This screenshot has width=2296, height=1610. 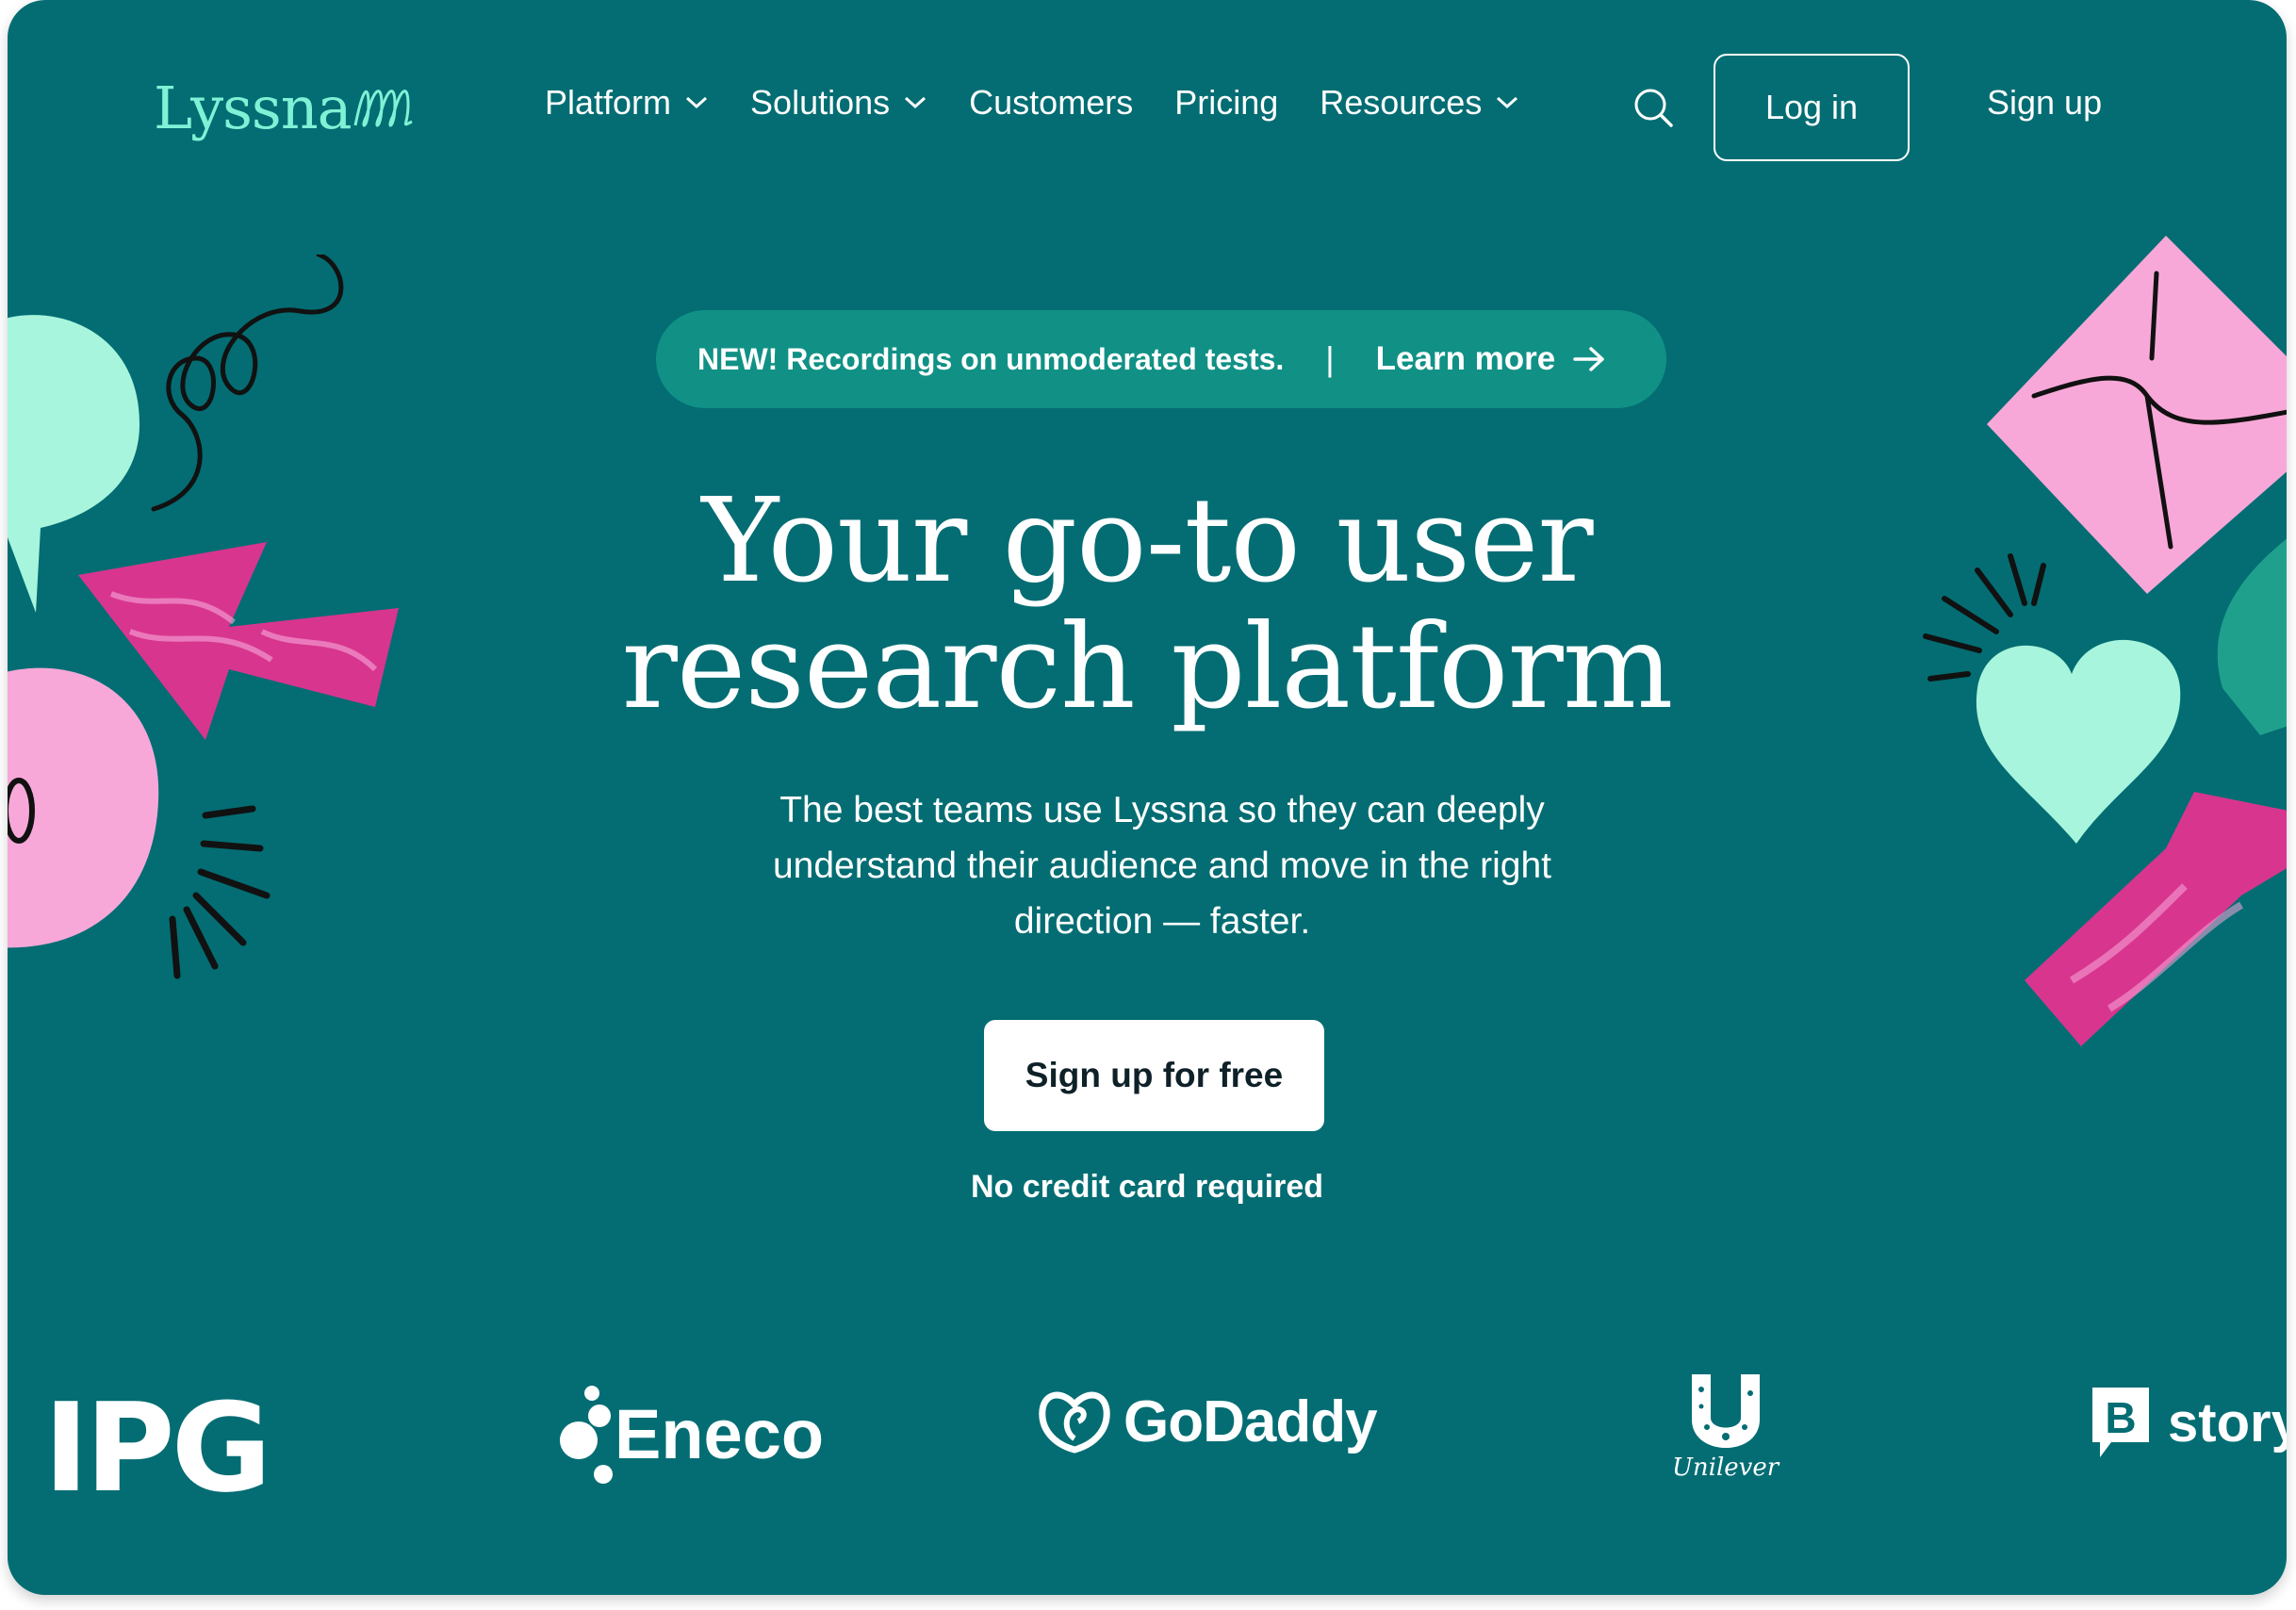 I want to click on arrow-right-icon, so click(x=1589, y=359).